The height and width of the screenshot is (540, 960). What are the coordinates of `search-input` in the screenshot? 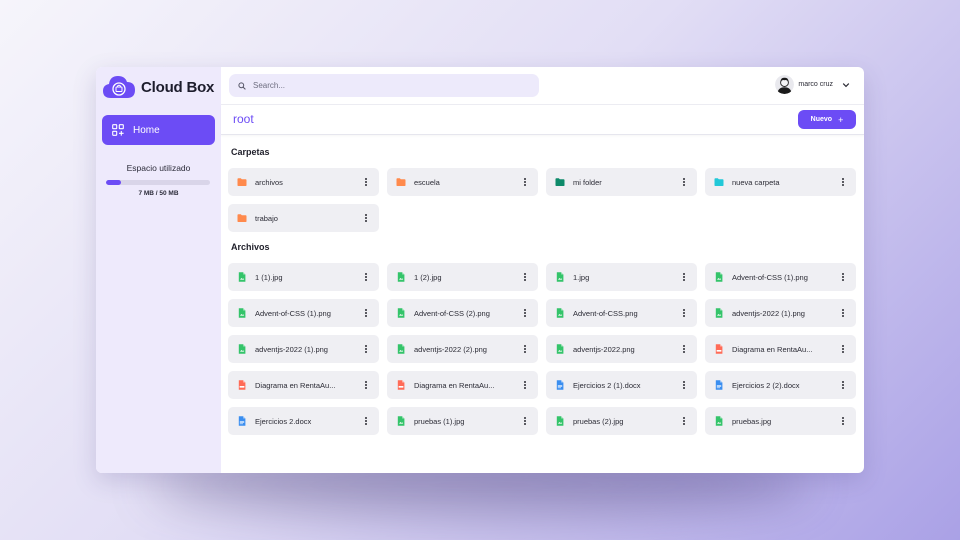 It's located at (388, 85).